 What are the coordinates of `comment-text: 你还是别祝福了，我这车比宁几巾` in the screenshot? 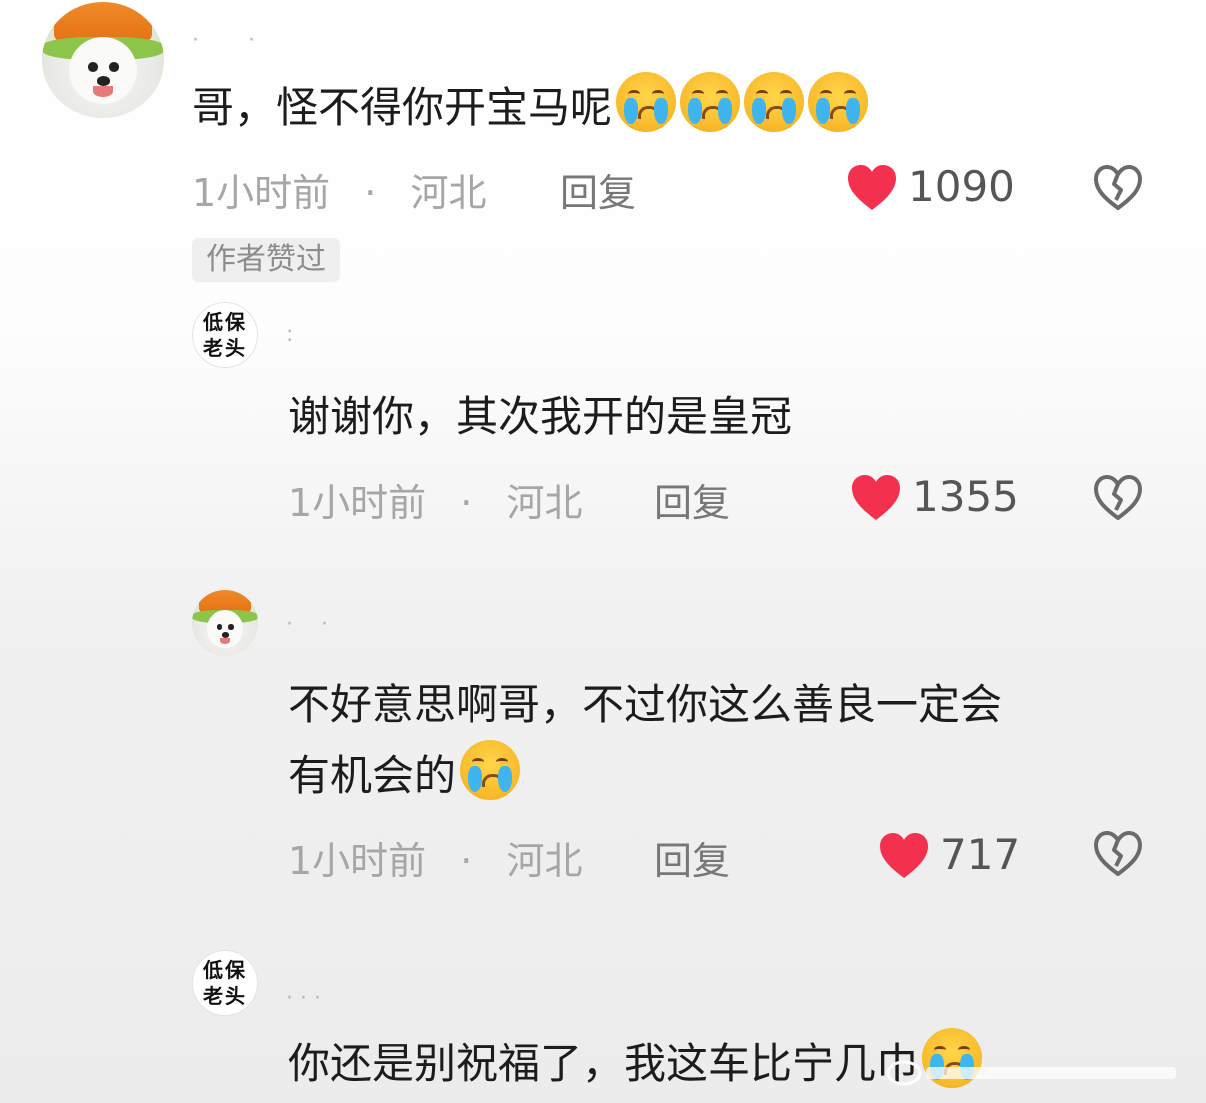 It's located at (635, 1063).